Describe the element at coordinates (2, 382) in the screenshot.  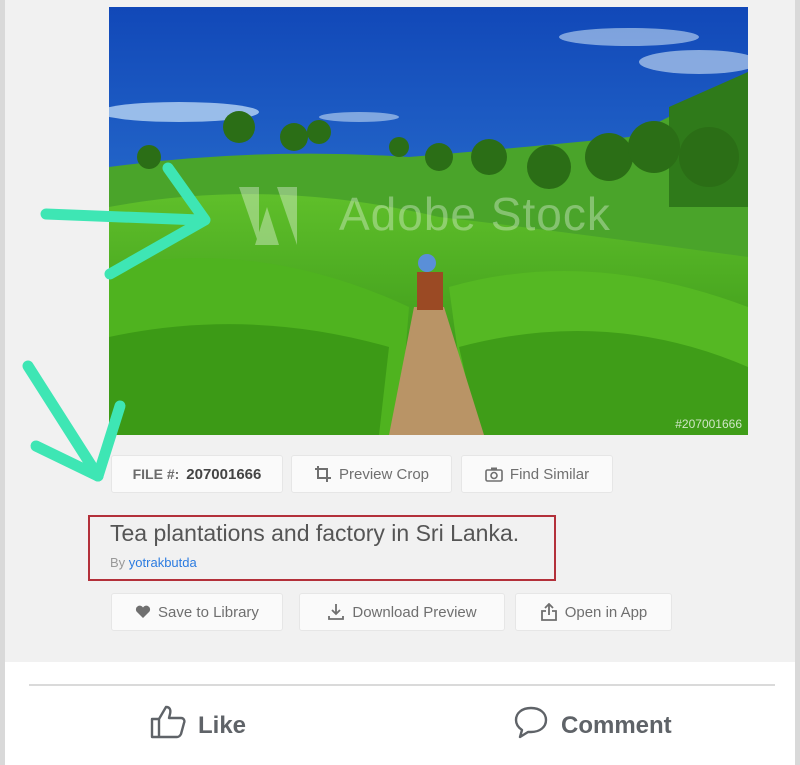
I see `frame-border-left` at that location.